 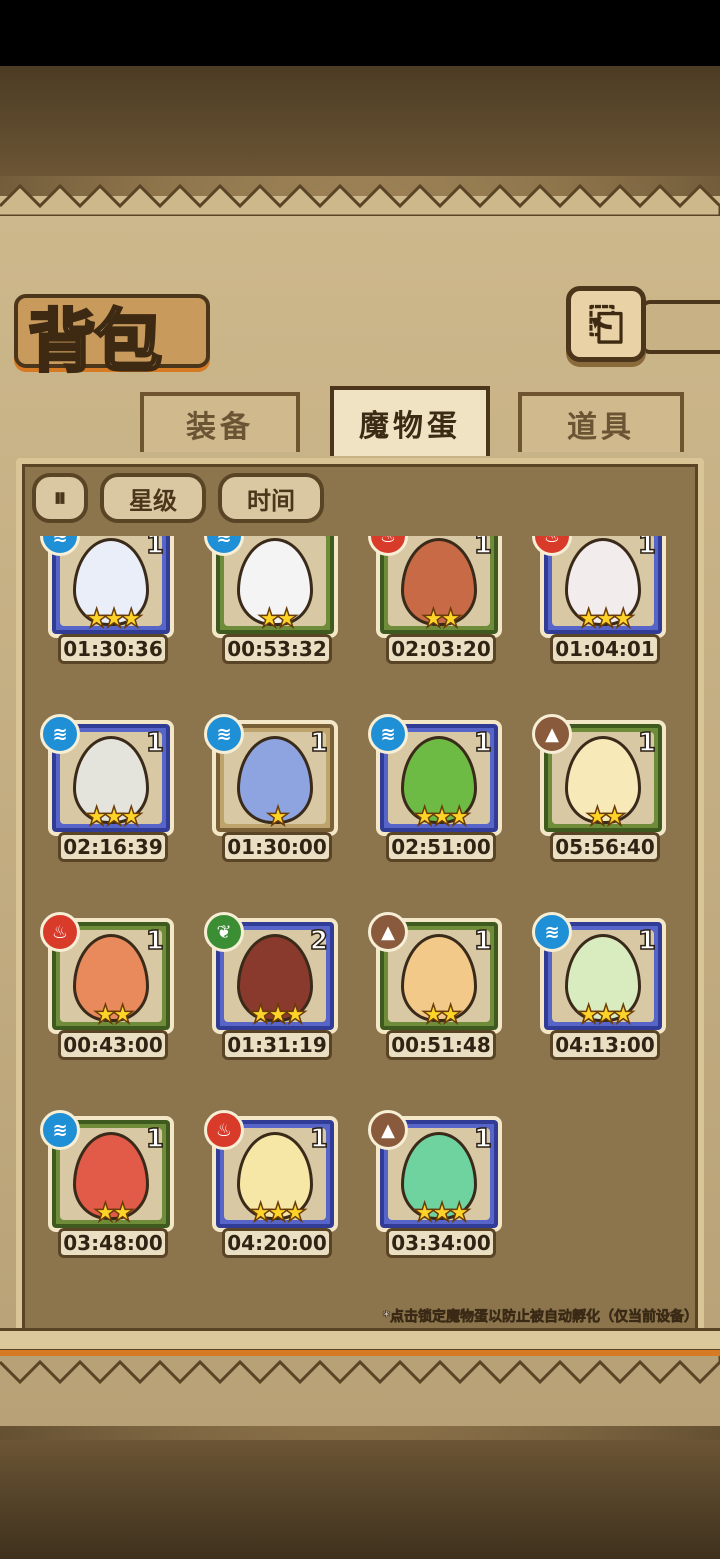 What do you see at coordinates (540, 1317) in the screenshot?
I see `lock-hint-text: *点击锁定魔物蛋以防止被自动孵化（仅当前设备）` at bounding box center [540, 1317].